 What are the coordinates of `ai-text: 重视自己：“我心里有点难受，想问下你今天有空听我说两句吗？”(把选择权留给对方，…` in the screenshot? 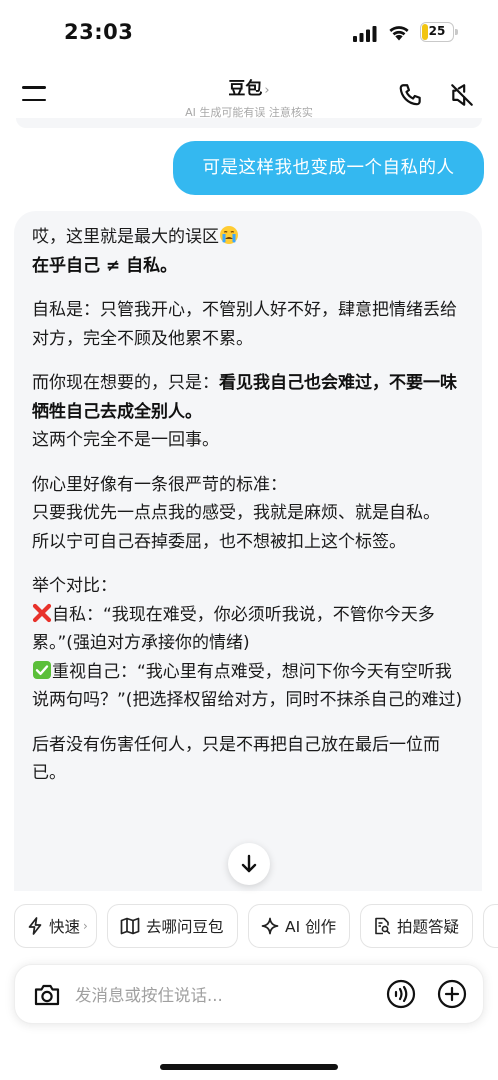 It's located at (247, 686).